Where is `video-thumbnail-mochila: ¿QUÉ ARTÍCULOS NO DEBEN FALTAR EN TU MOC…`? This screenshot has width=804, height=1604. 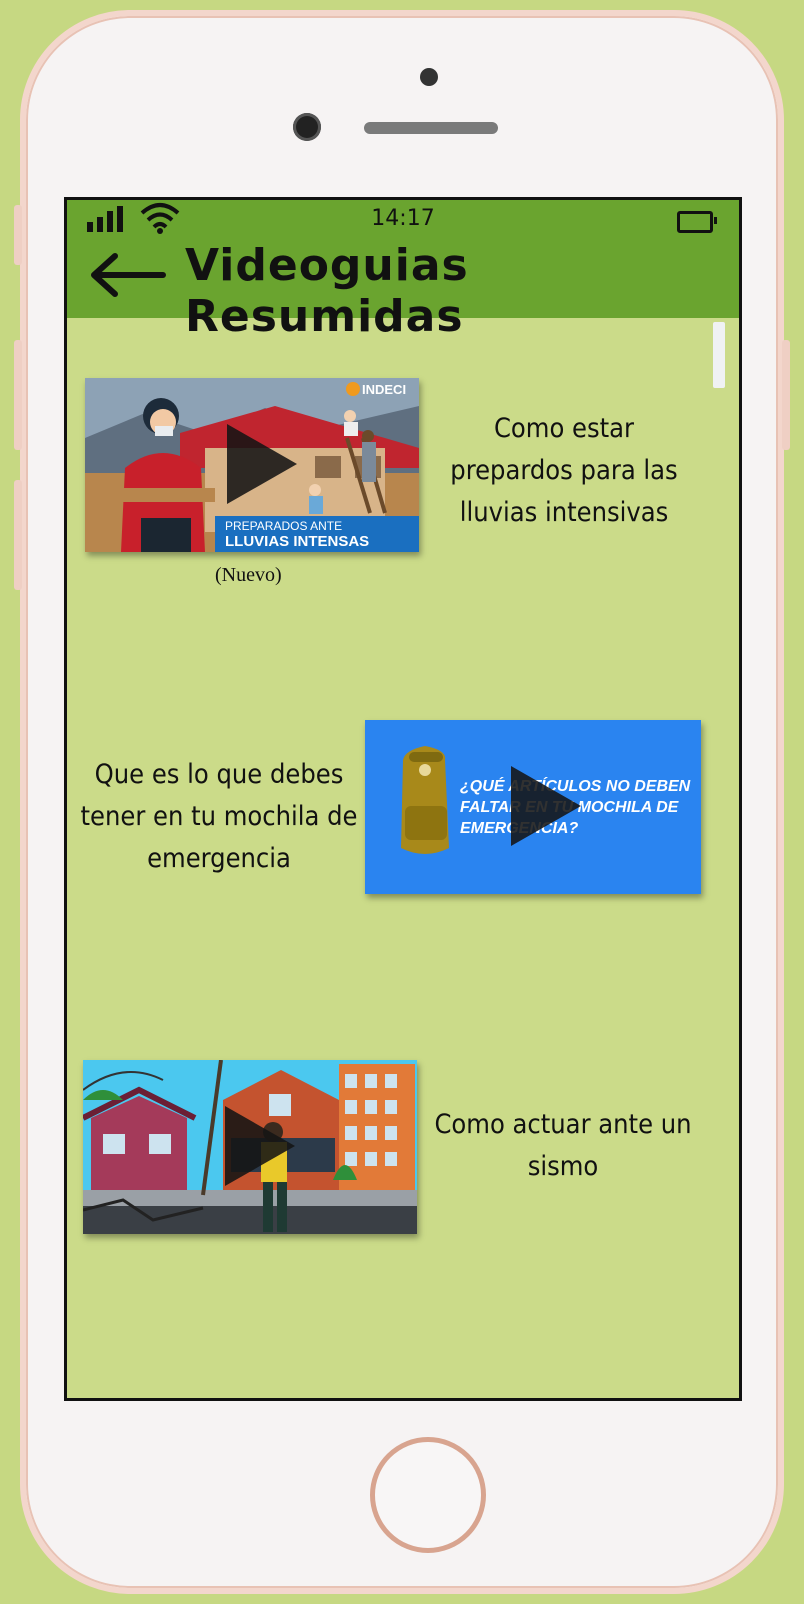 video-thumbnail-mochila: ¿QUÉ ARTÍCULOS NO DEBEN FALTAR EN TU MOC… is located at coordinates (533, 807).